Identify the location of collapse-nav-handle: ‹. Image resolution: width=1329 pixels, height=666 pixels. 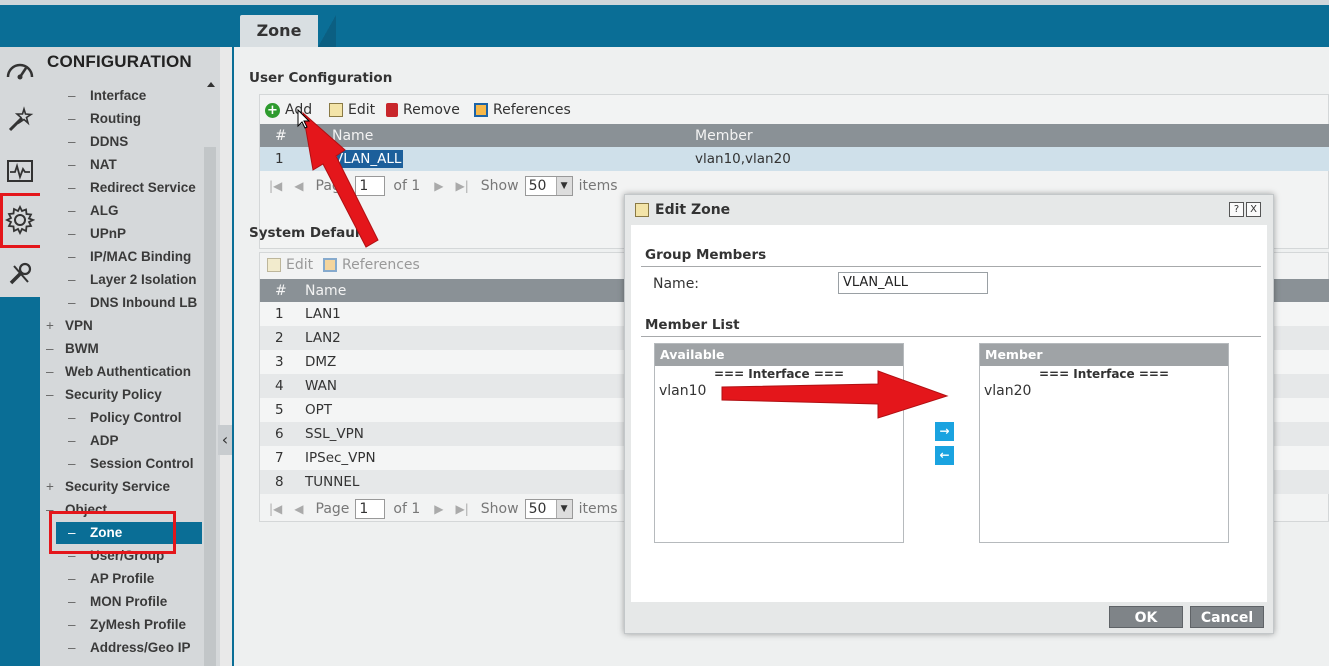
(225, 440).